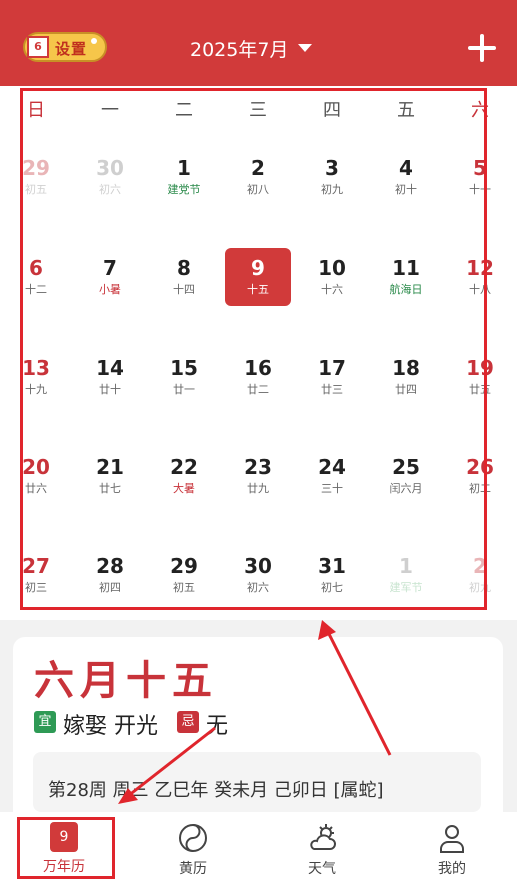 The width and height of the screenshot is (517, 896). What do you see at coordinates (406, 587) in the screenshot?
I see `lunar-label: 建军节` at bounding box center [406, 587].